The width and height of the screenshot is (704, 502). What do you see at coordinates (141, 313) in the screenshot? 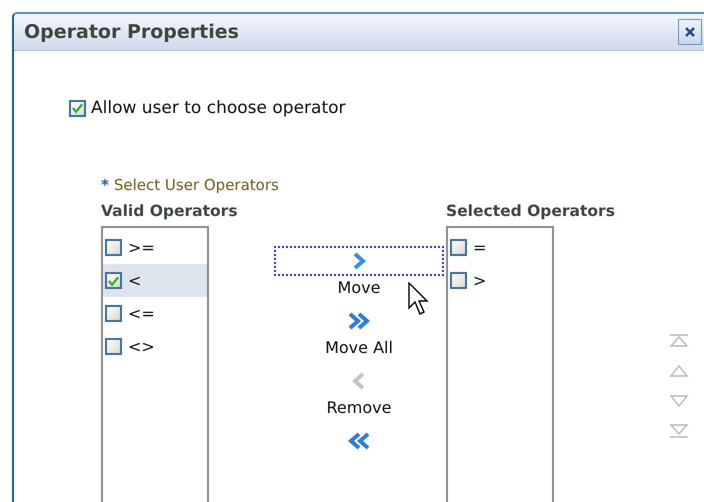
I see `operator-label: <=` at bounding box center [141, 313].